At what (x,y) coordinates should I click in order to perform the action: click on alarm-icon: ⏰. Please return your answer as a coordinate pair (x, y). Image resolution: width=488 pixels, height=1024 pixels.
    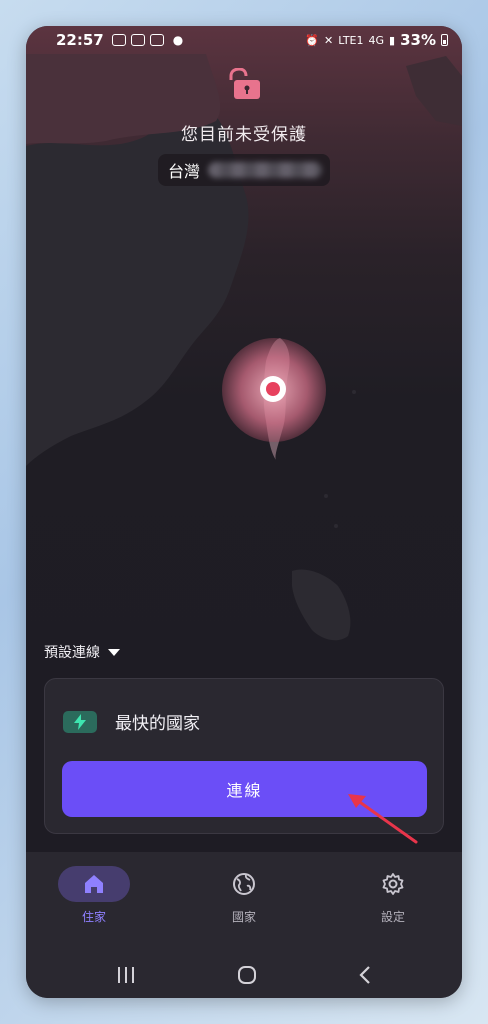
    Looking at the image, I should click on (312, 40).